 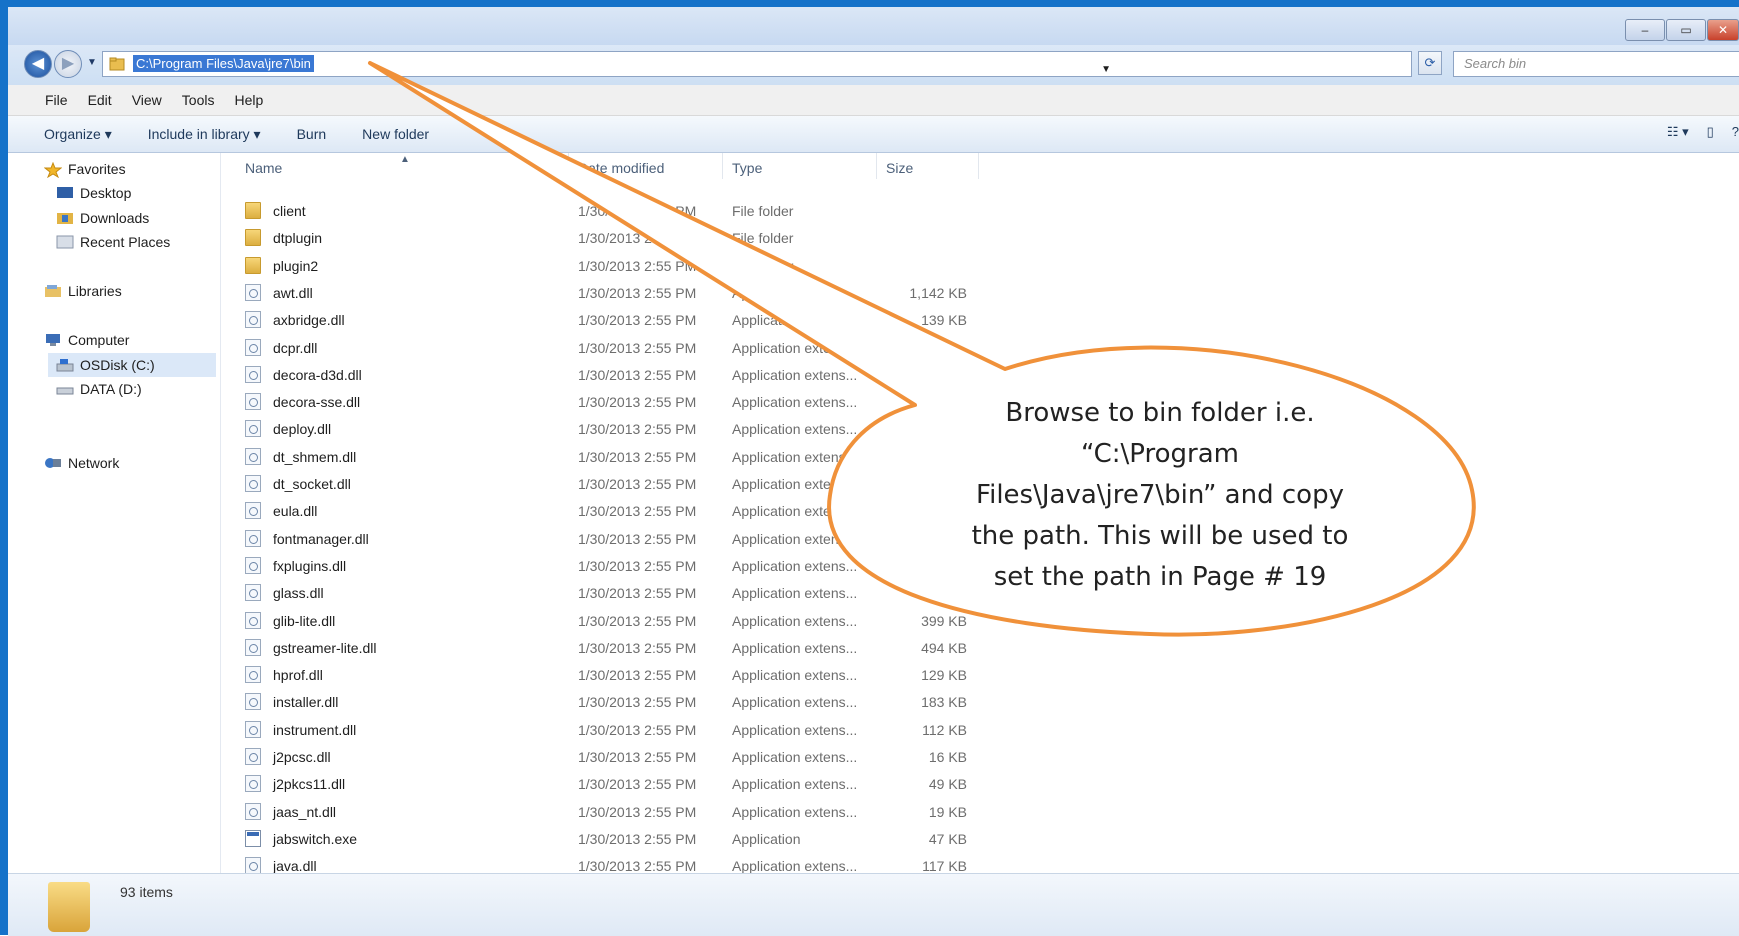 What do you see at coordinates (1735, 132) in the screenshot?
I see `help-icon: ?` at bounding box center [1735, 132].